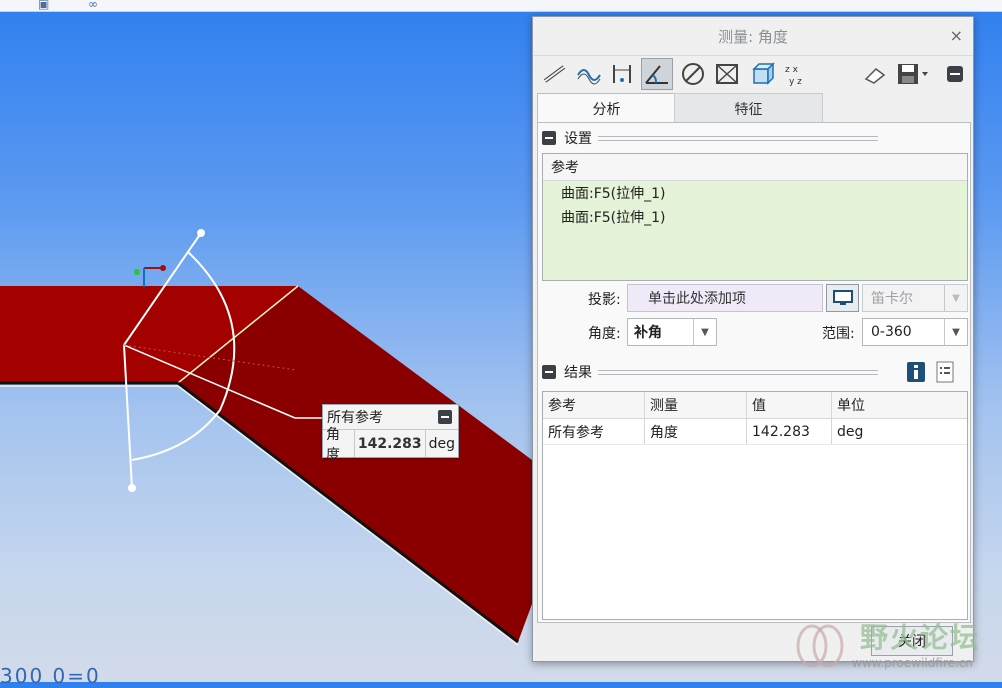 The height and width of the screenshot is (688, 1002). I want to click on watermark-text: 野火论坛, so click(920, 637).